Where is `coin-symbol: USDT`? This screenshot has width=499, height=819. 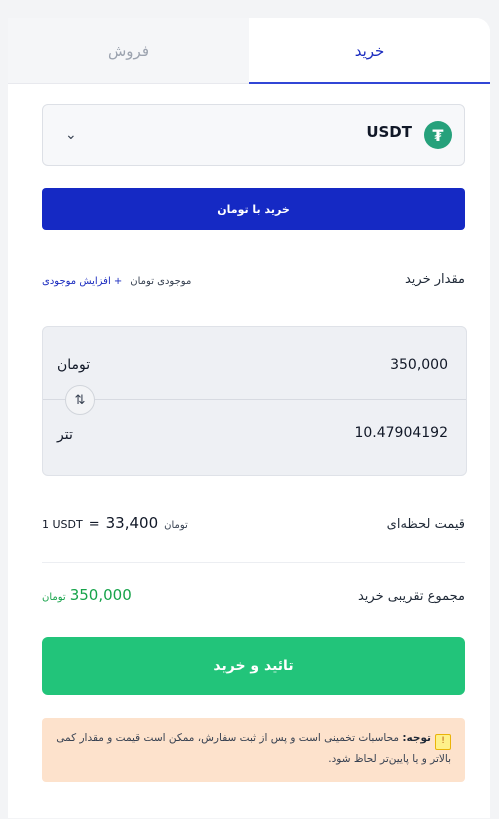 coin-symbol: USDT is located at coordinates (389, 132).